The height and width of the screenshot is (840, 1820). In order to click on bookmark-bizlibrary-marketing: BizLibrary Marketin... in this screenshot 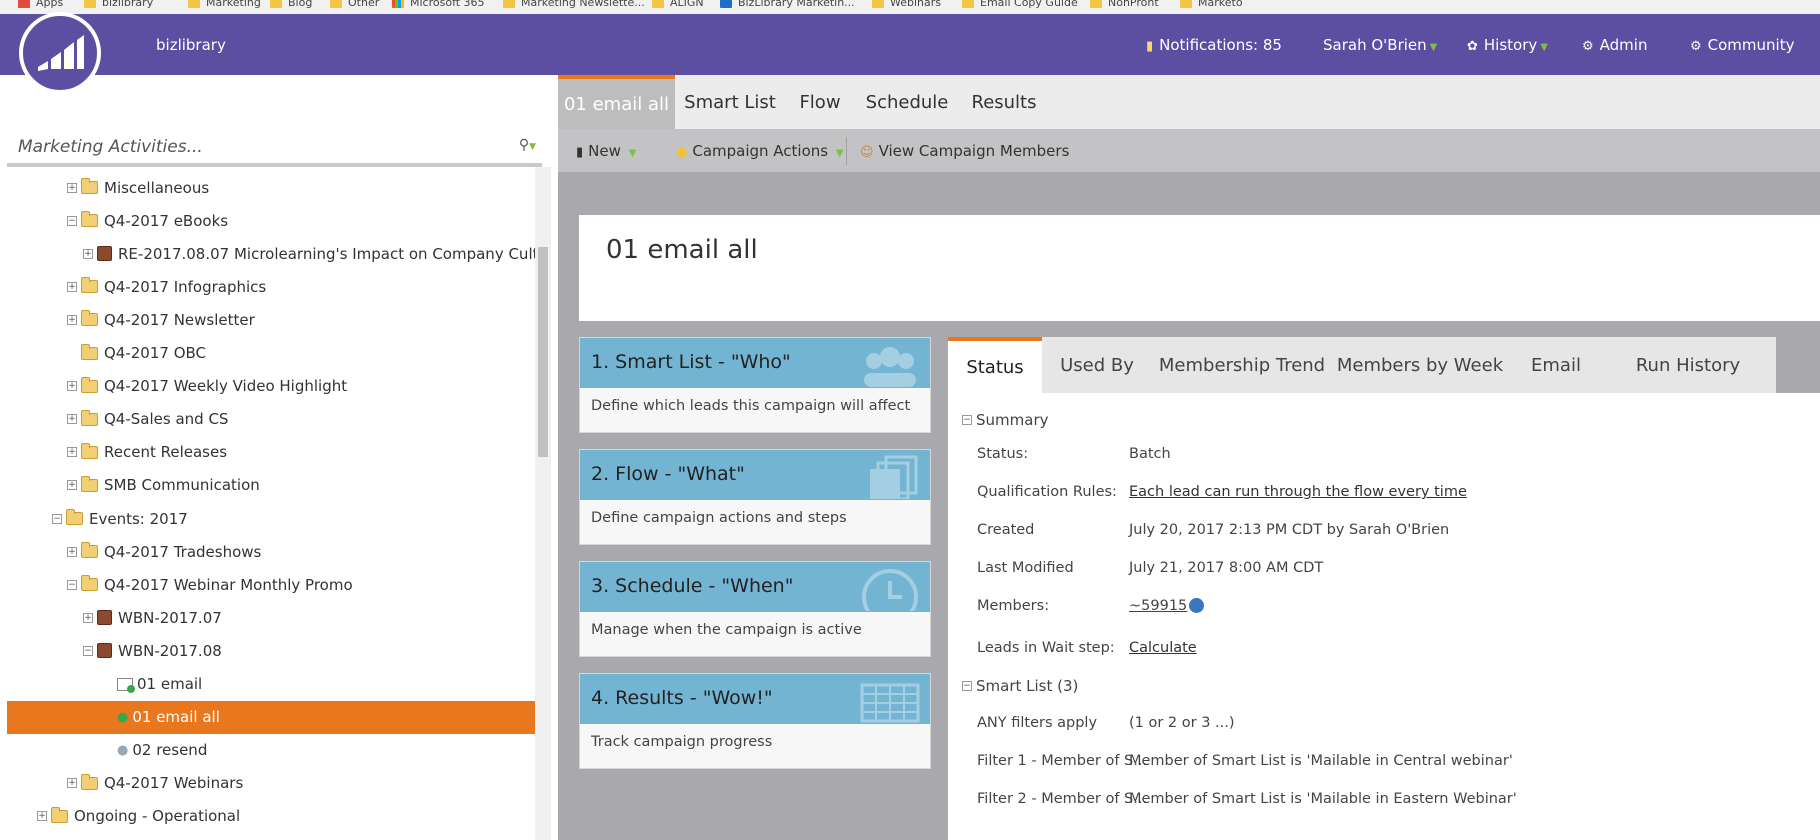, I will do `click(787, 4)`.